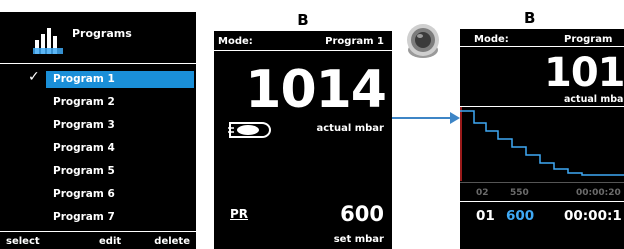 This screenshot has height=249, width=624. What do you see at coordinates (598, 193) in the screenshot?
I see `next-step-time: 00:00:20` at bounding box center [598, 193].